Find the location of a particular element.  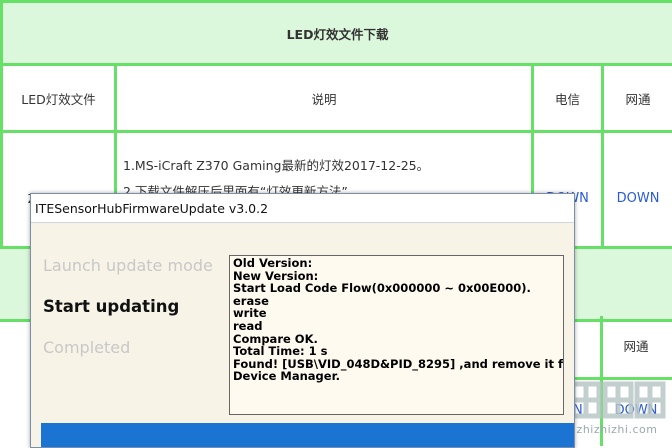

cell-netcom: DOWN is located at coordinates (637, 198).